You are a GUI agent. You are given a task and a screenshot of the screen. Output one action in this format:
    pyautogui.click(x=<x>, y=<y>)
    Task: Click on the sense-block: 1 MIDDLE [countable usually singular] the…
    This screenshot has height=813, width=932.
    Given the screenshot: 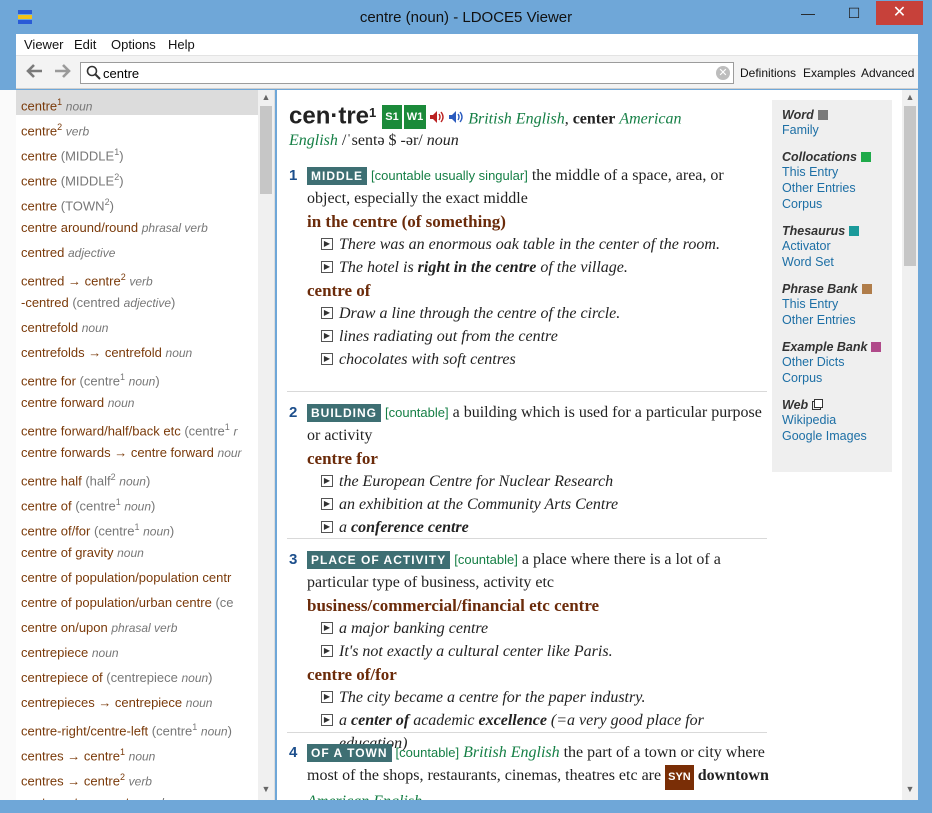 What is the action you would take?
    pyautogui.click(x=529, y=267)
    